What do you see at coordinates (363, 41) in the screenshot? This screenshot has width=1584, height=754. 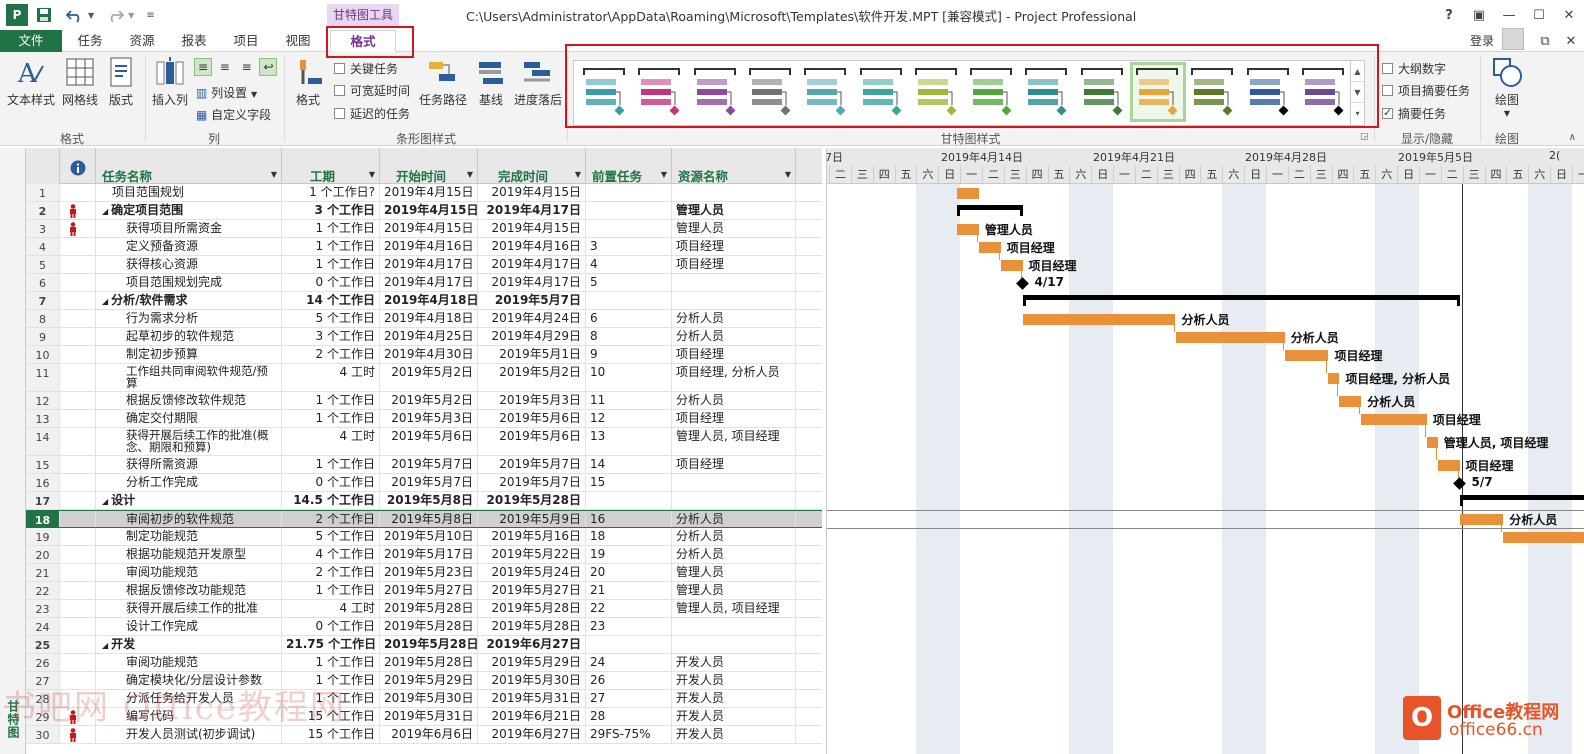 I see `tab-format: 格式` at bounding box center [363, 41].